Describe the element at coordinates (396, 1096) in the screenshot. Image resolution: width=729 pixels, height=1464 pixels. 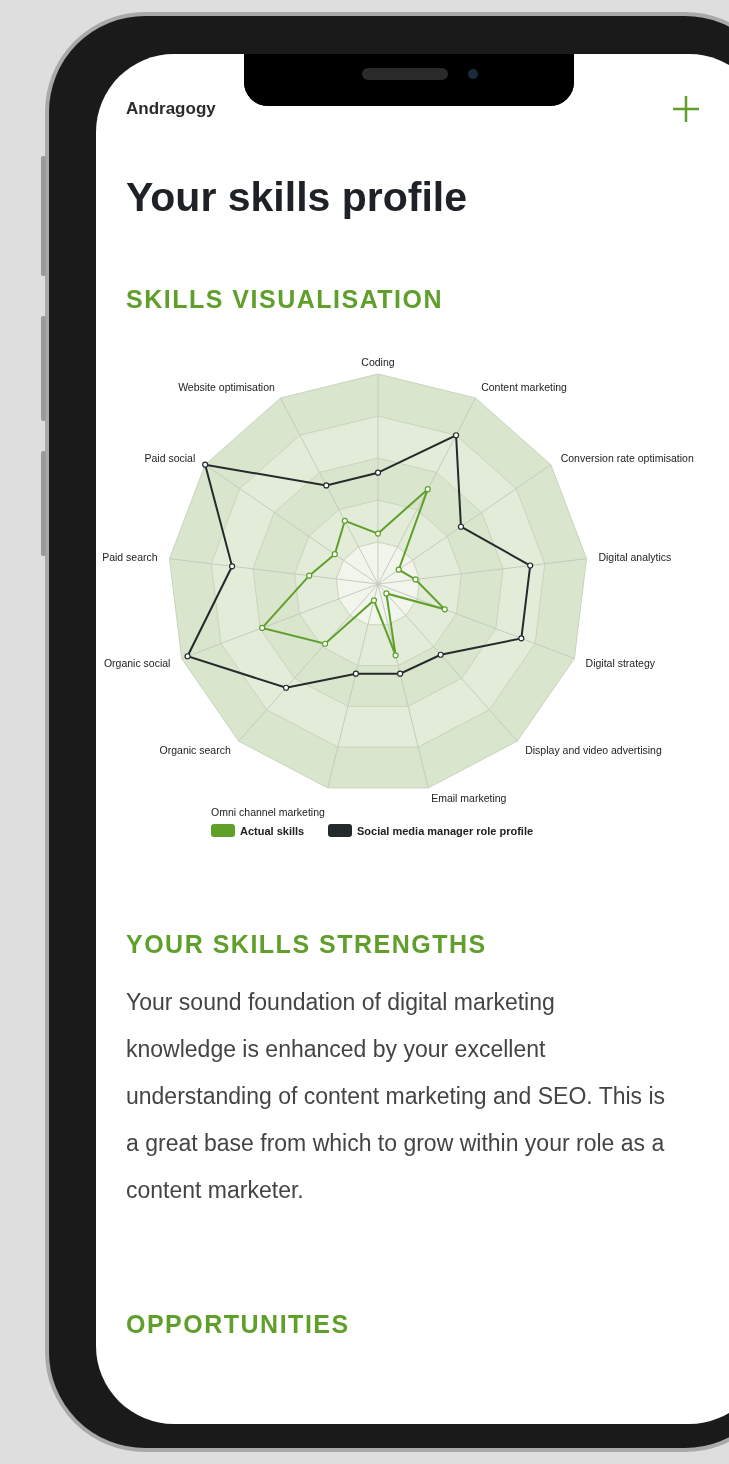
I see `strengths-paragraph: Your sound foundation of digital marketing knowledge is enhanced by your excellent understanding of content marketing and SEO. This is a great base from which to grow within your role as a content marketer.` at that location.